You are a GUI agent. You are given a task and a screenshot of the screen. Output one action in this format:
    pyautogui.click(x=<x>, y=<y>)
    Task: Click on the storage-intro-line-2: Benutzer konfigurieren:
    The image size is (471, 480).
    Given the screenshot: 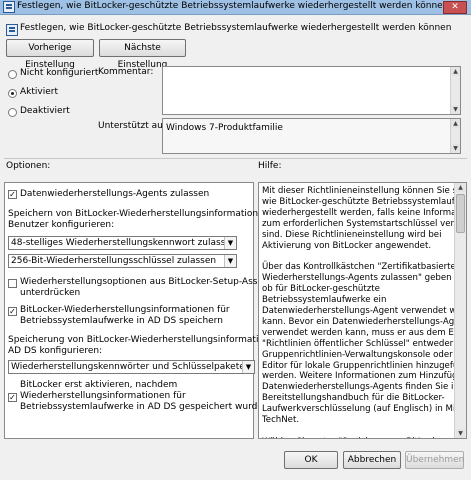 What is the action you would take?
    pyautogui.click(x=61, y=225)
    